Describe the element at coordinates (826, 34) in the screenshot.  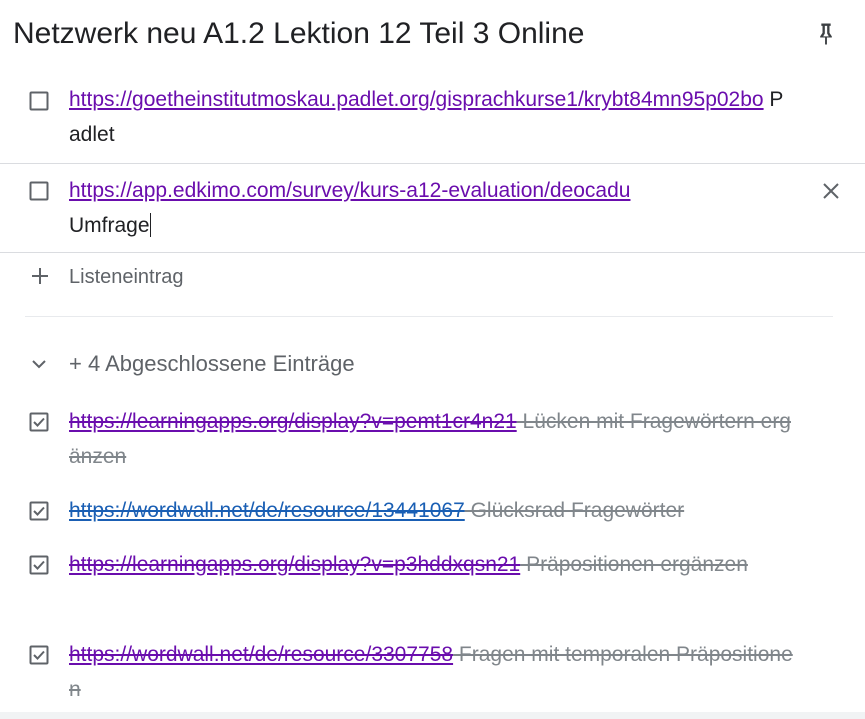
I see `pin-icon` at that location.